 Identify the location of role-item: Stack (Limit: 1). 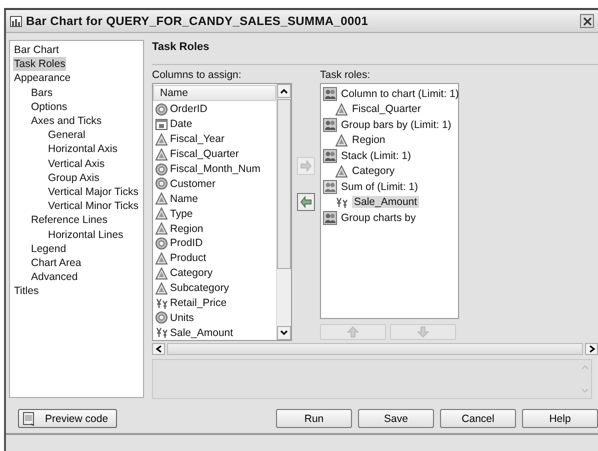
(376, 156).